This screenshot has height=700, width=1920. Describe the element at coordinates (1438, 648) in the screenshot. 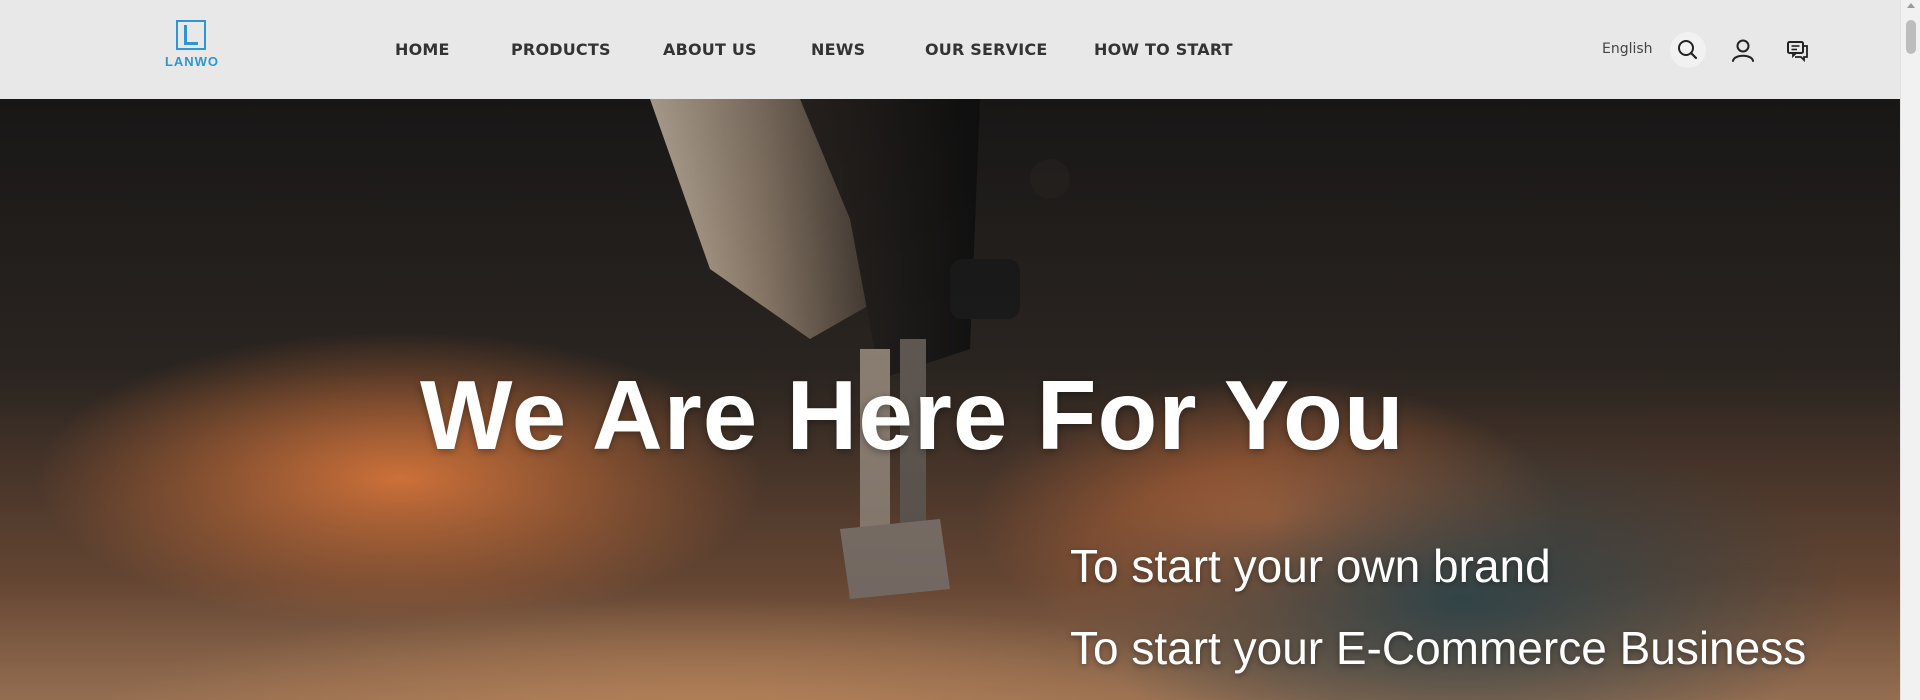

I see `hero-line-ecommerce: To start your E-Commerce Business` at that location.